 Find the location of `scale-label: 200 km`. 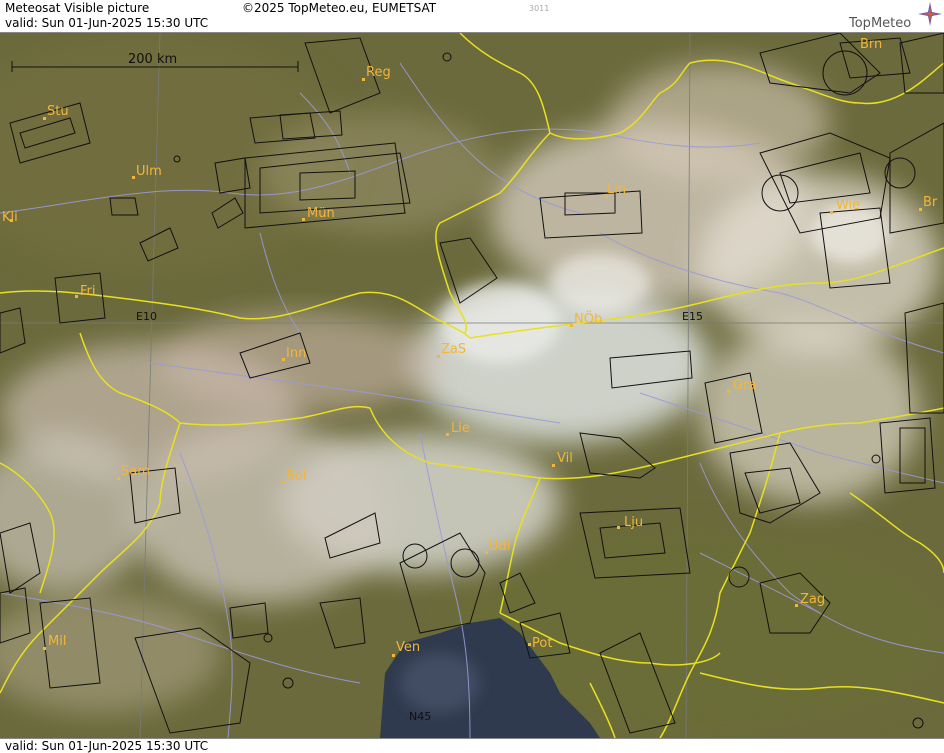

scale-label: 200 km is located at coordinates (152, 59).